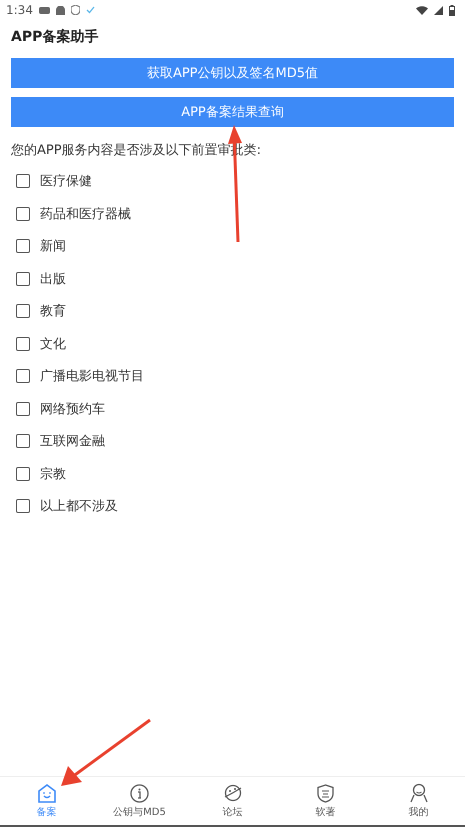 This screenshot has height=827, width=465. What do you see at coordinates (55, 37) in the screenshot?
I see `page-title: APP备案助手` at bounding box center [55, 37].